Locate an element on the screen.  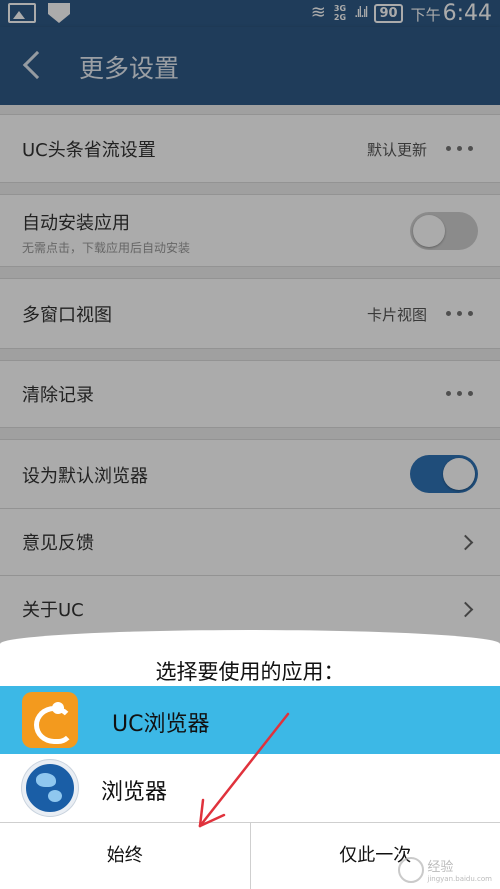
chooser-title: 选择要使用的应用： is located at coordinates (250, 672).